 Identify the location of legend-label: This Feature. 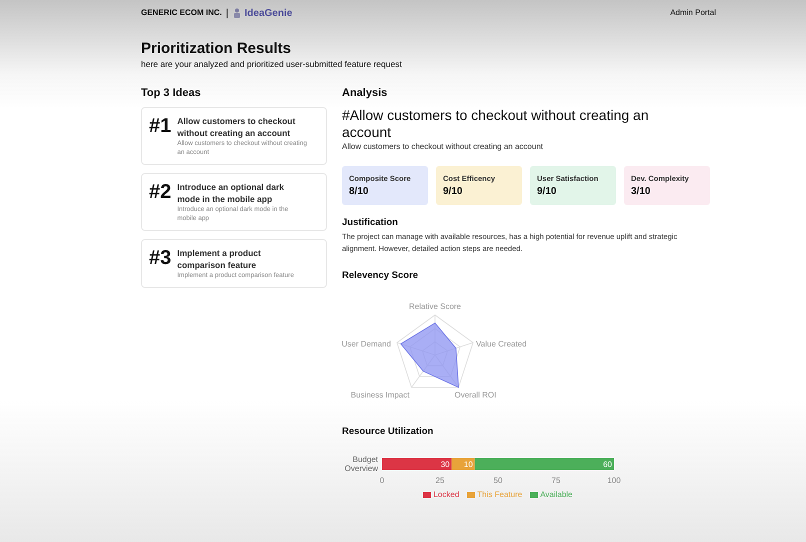
(499, 495).